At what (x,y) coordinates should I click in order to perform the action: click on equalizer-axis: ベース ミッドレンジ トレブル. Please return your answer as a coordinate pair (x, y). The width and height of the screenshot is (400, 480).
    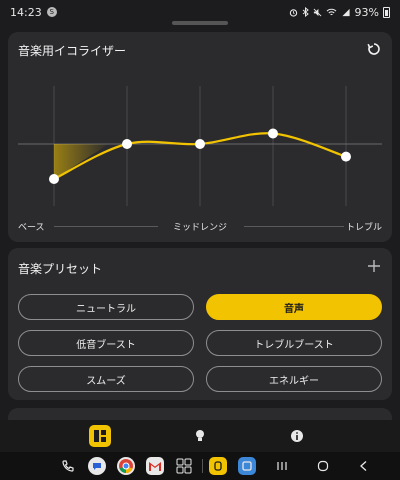
    Looking at the image, I should click on (200, 228).